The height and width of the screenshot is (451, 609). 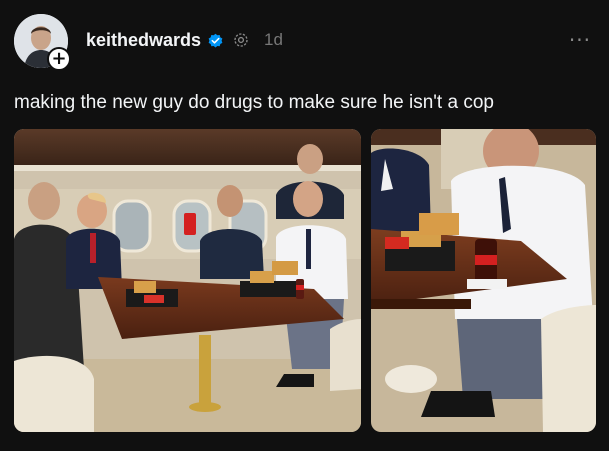 I want to click on post-timestamp: 1d, so click(x=273, y=39).